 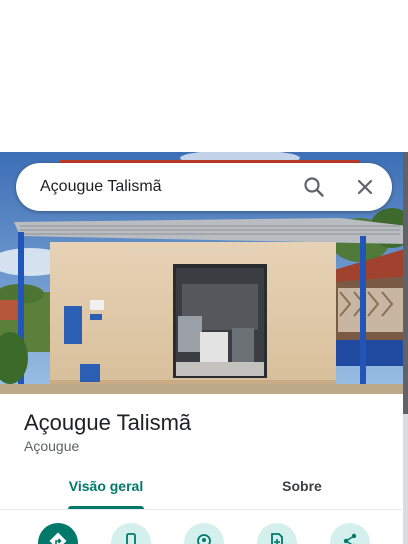 What do you see at coordinates (106, 507) in the screenshot?
I see `tab-selected-indicator` at bounding box center [106, 507].